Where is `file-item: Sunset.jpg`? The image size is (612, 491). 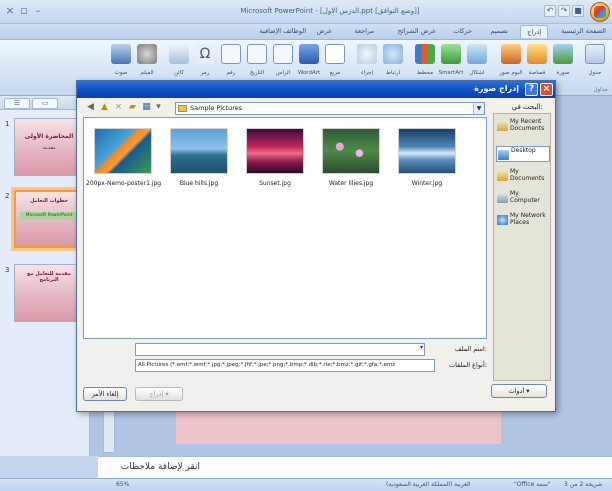 file-item: Sunset.jpg is located at coordinates (275, 170).